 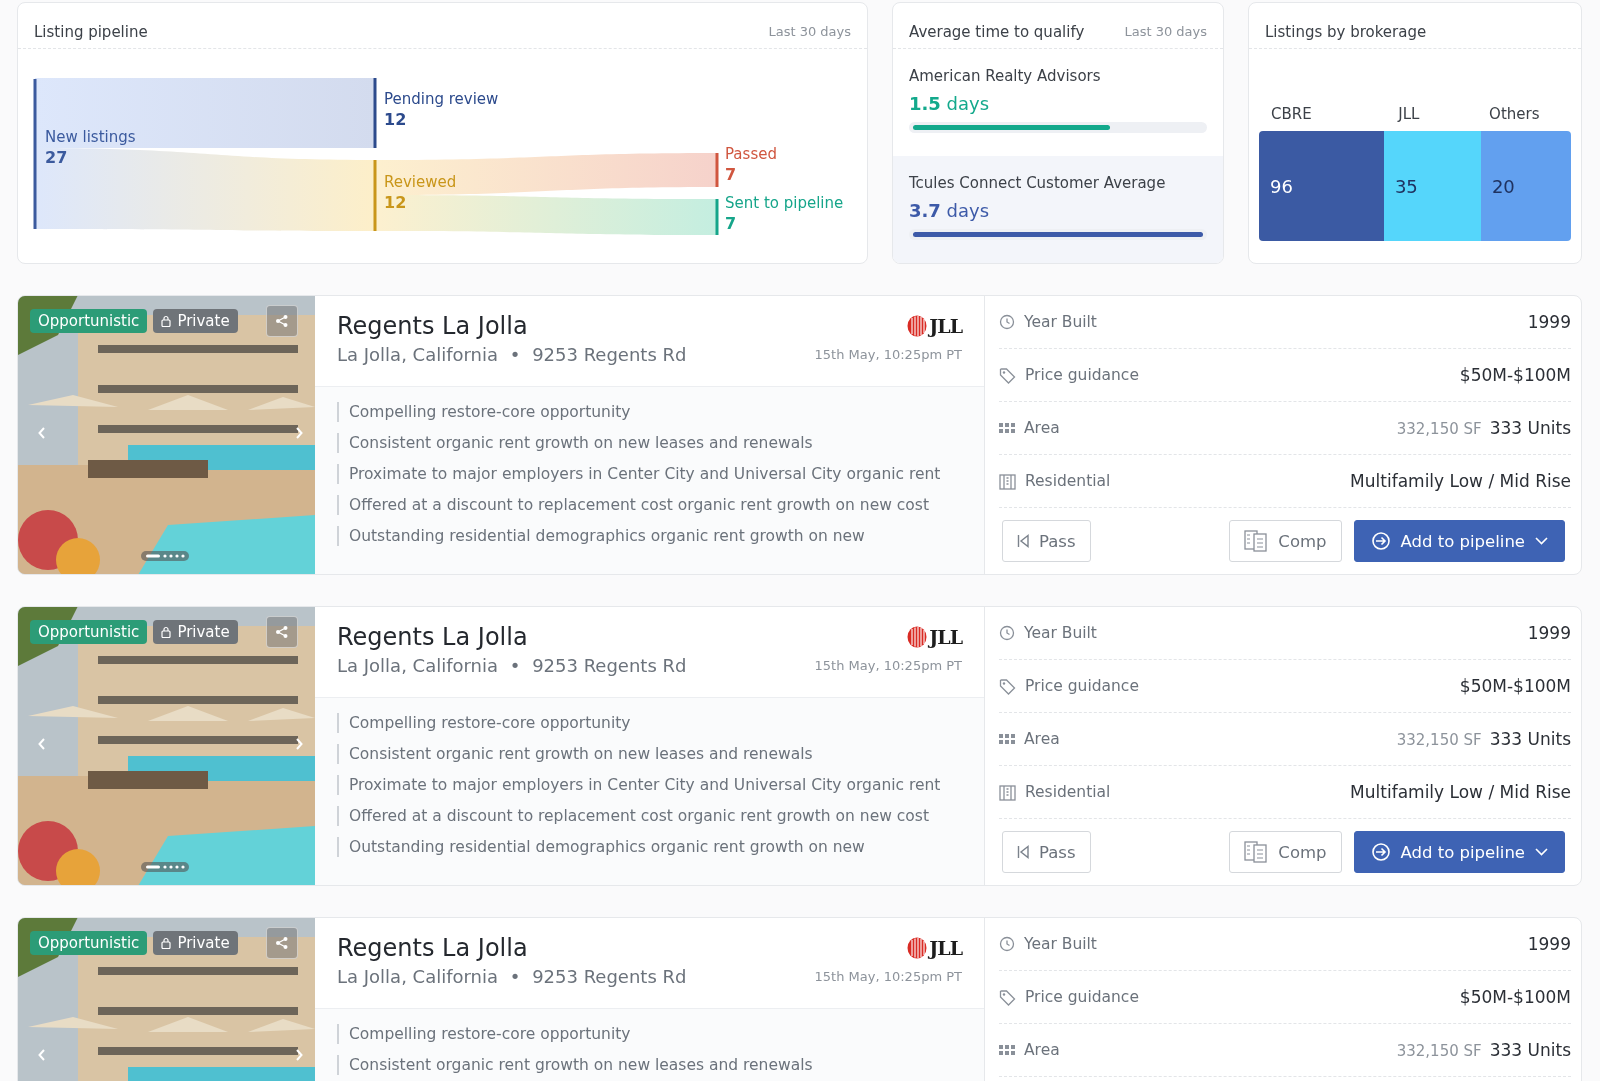 I want to click on spec-value: 1999, so click(x=1549, y=322).